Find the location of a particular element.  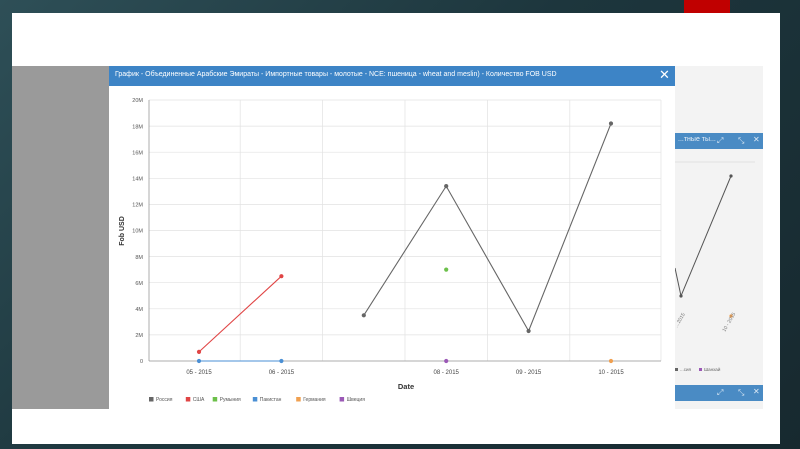

y-tick-label: 14M is located at coordinates (137, 180).